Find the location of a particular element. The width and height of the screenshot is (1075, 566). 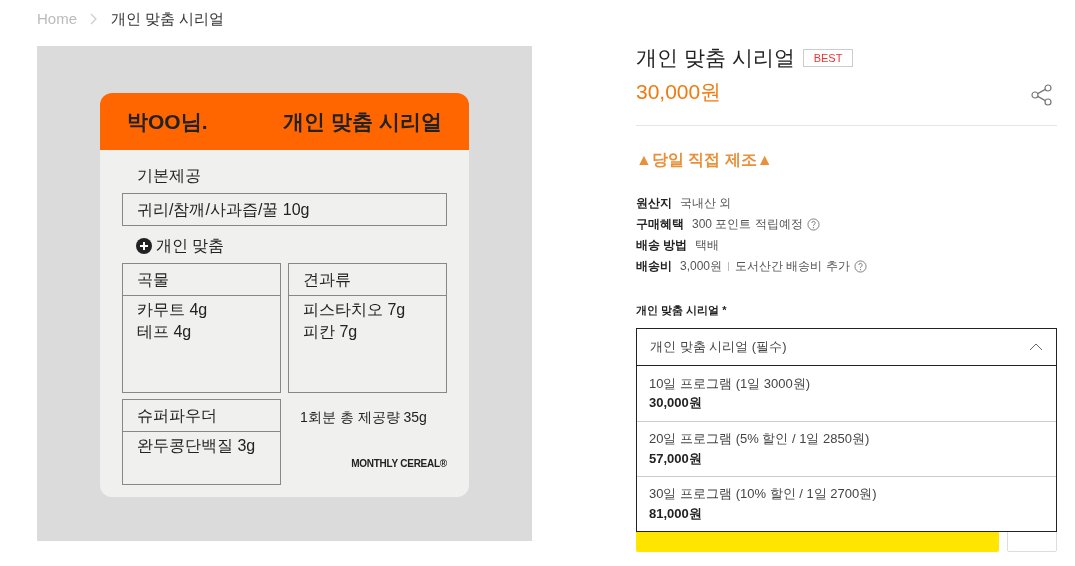

customer-name: 박OO님. is located at coordinates (167, 121).